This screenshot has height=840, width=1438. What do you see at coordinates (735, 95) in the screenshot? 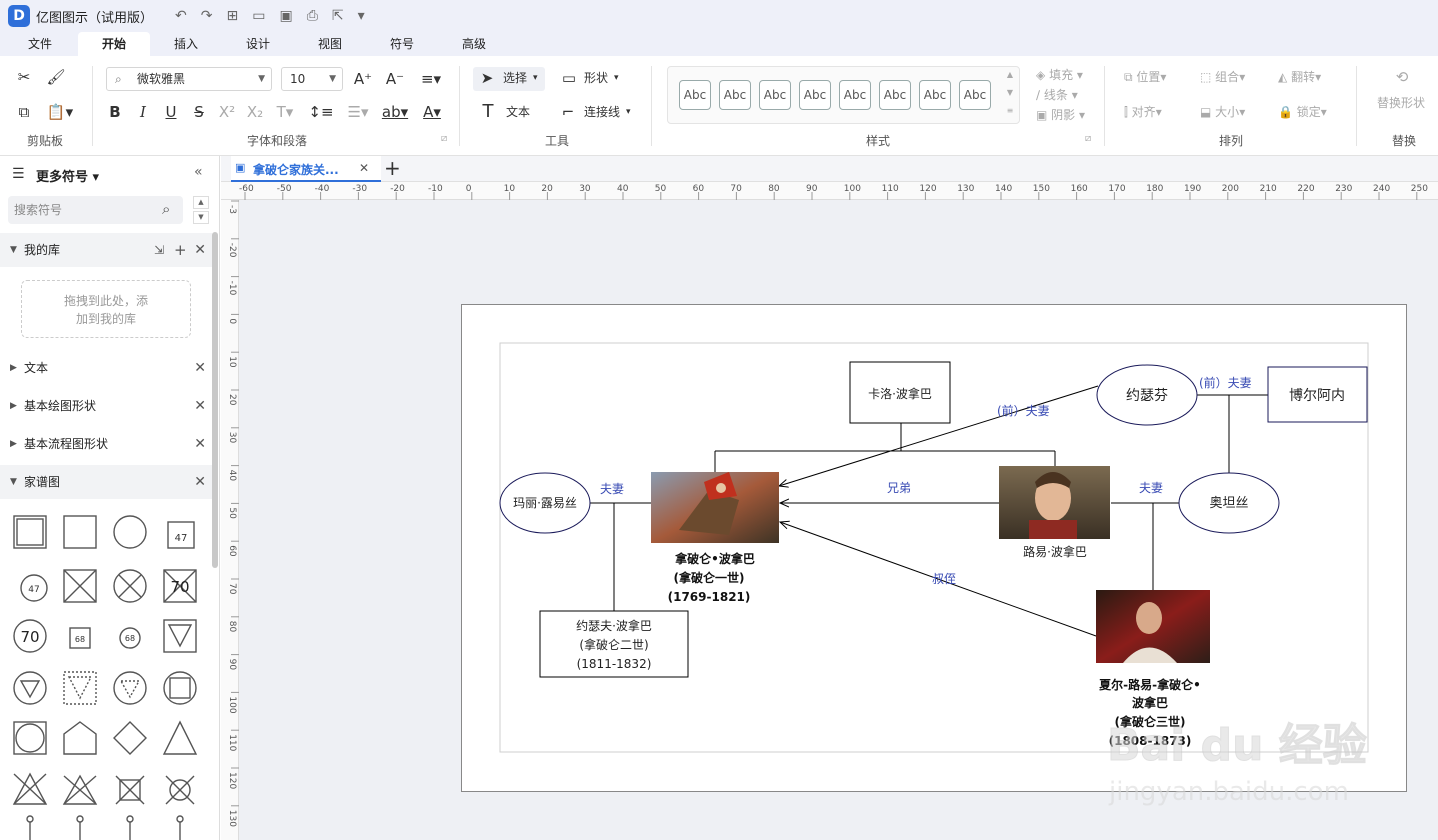
I see `style-preset-2: Abc` at bounding box center [735, 95].